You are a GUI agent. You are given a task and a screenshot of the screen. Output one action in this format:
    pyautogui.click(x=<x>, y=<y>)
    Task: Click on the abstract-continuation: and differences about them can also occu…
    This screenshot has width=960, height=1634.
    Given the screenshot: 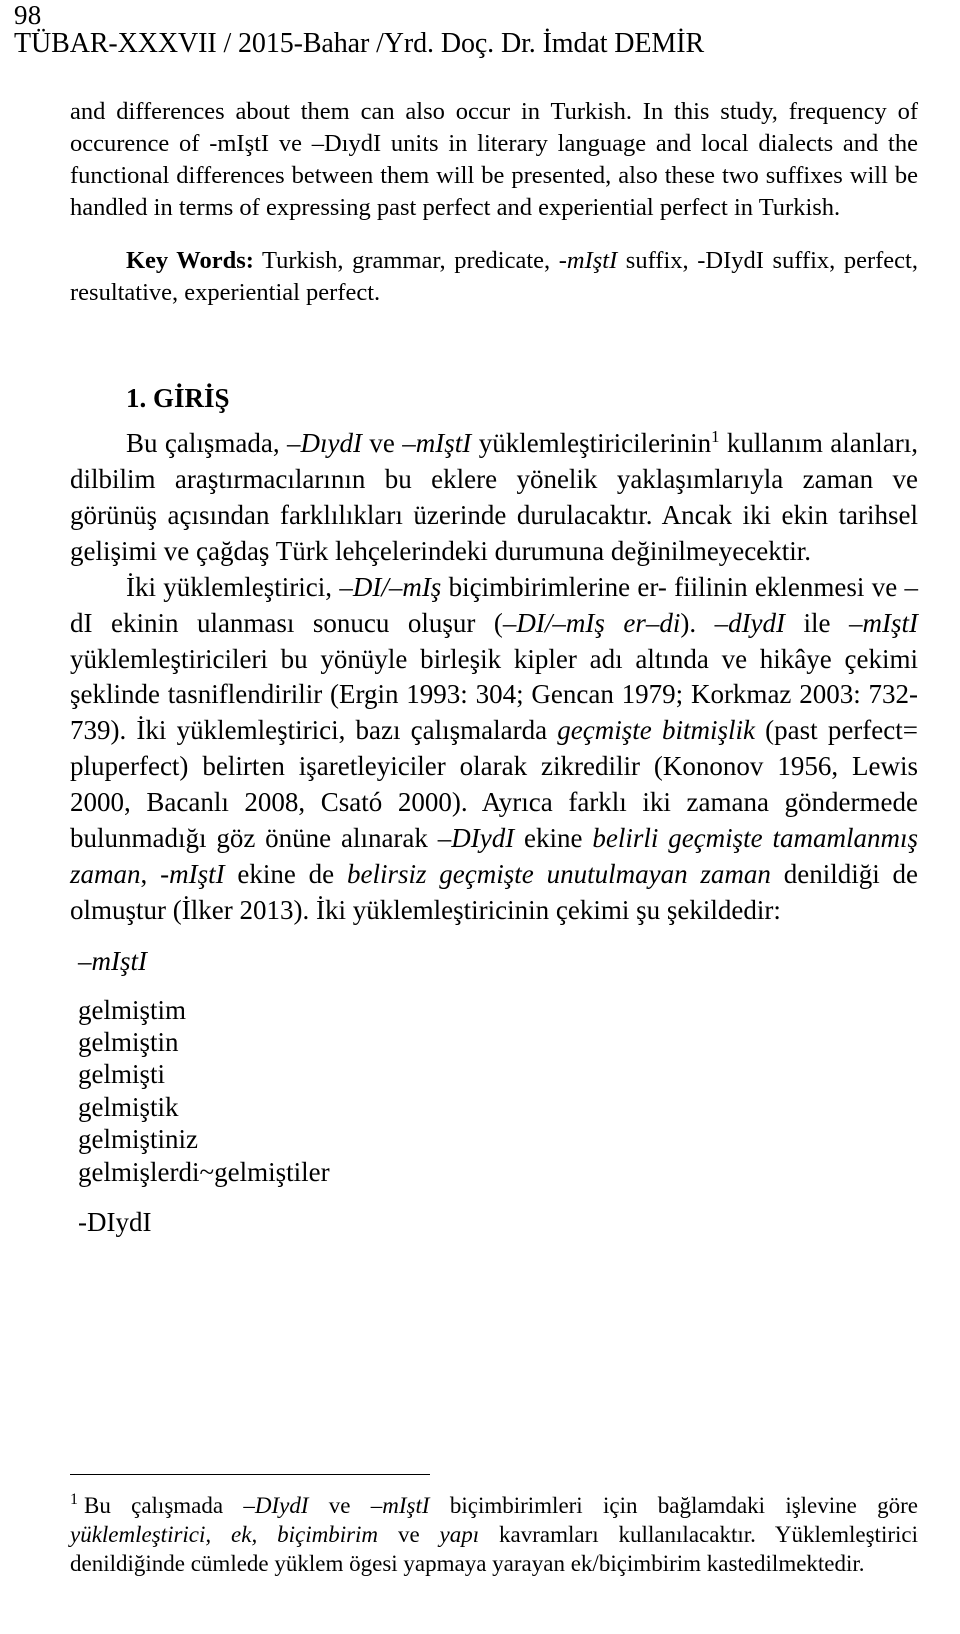 What is the action you would take?
    pyautogui.click(x=494, y=159)
    